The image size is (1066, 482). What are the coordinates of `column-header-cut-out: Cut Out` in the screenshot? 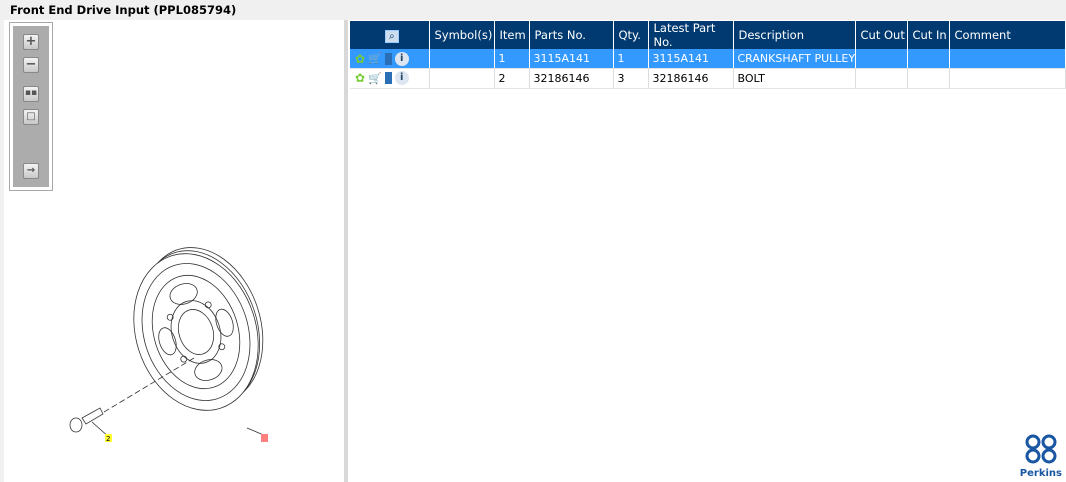 It's located at (881, 35).